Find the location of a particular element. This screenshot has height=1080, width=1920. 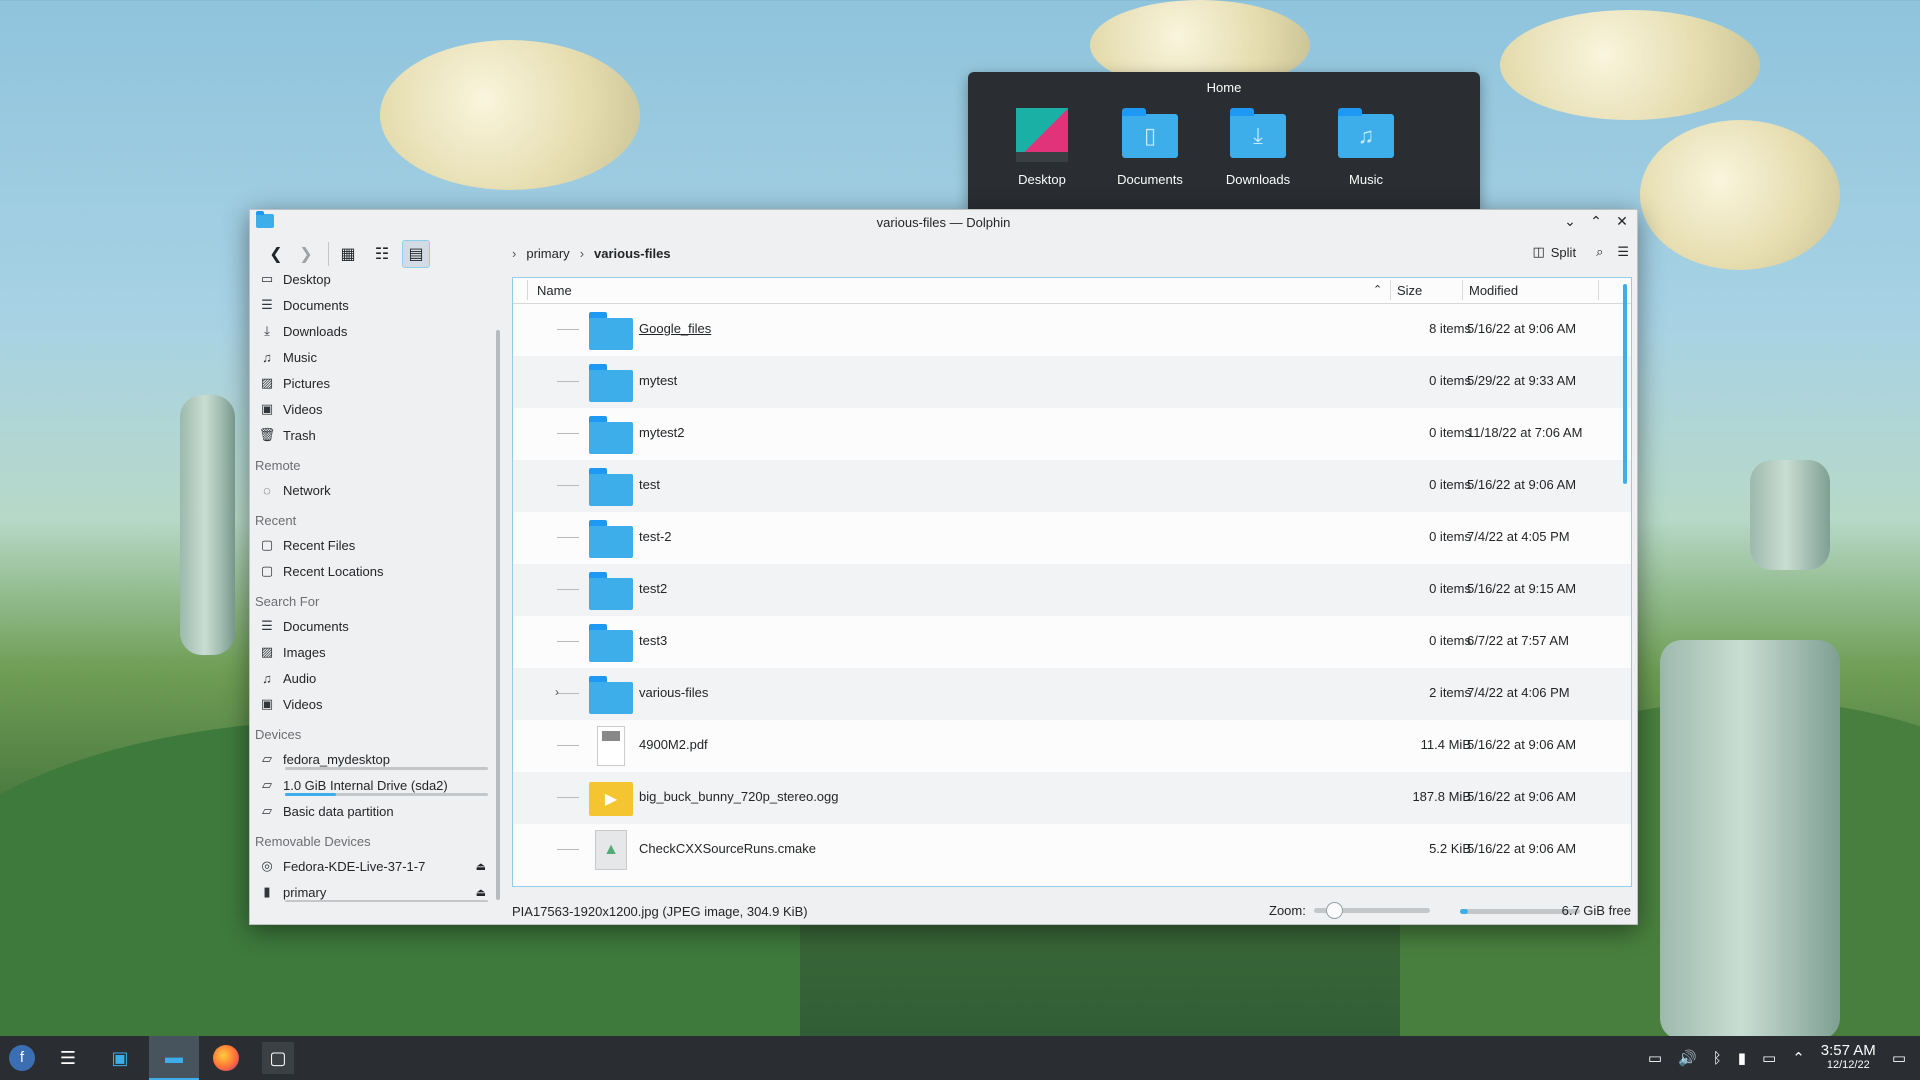

menu-button: ☰ is located at coordinates (1623, 252).